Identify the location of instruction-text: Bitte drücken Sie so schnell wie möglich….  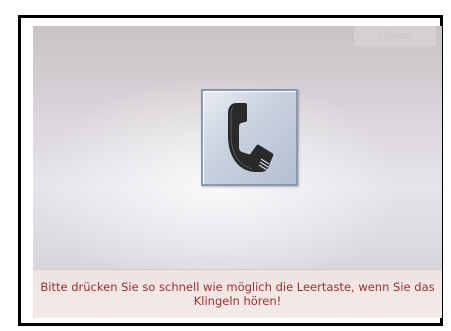
(237, 294).